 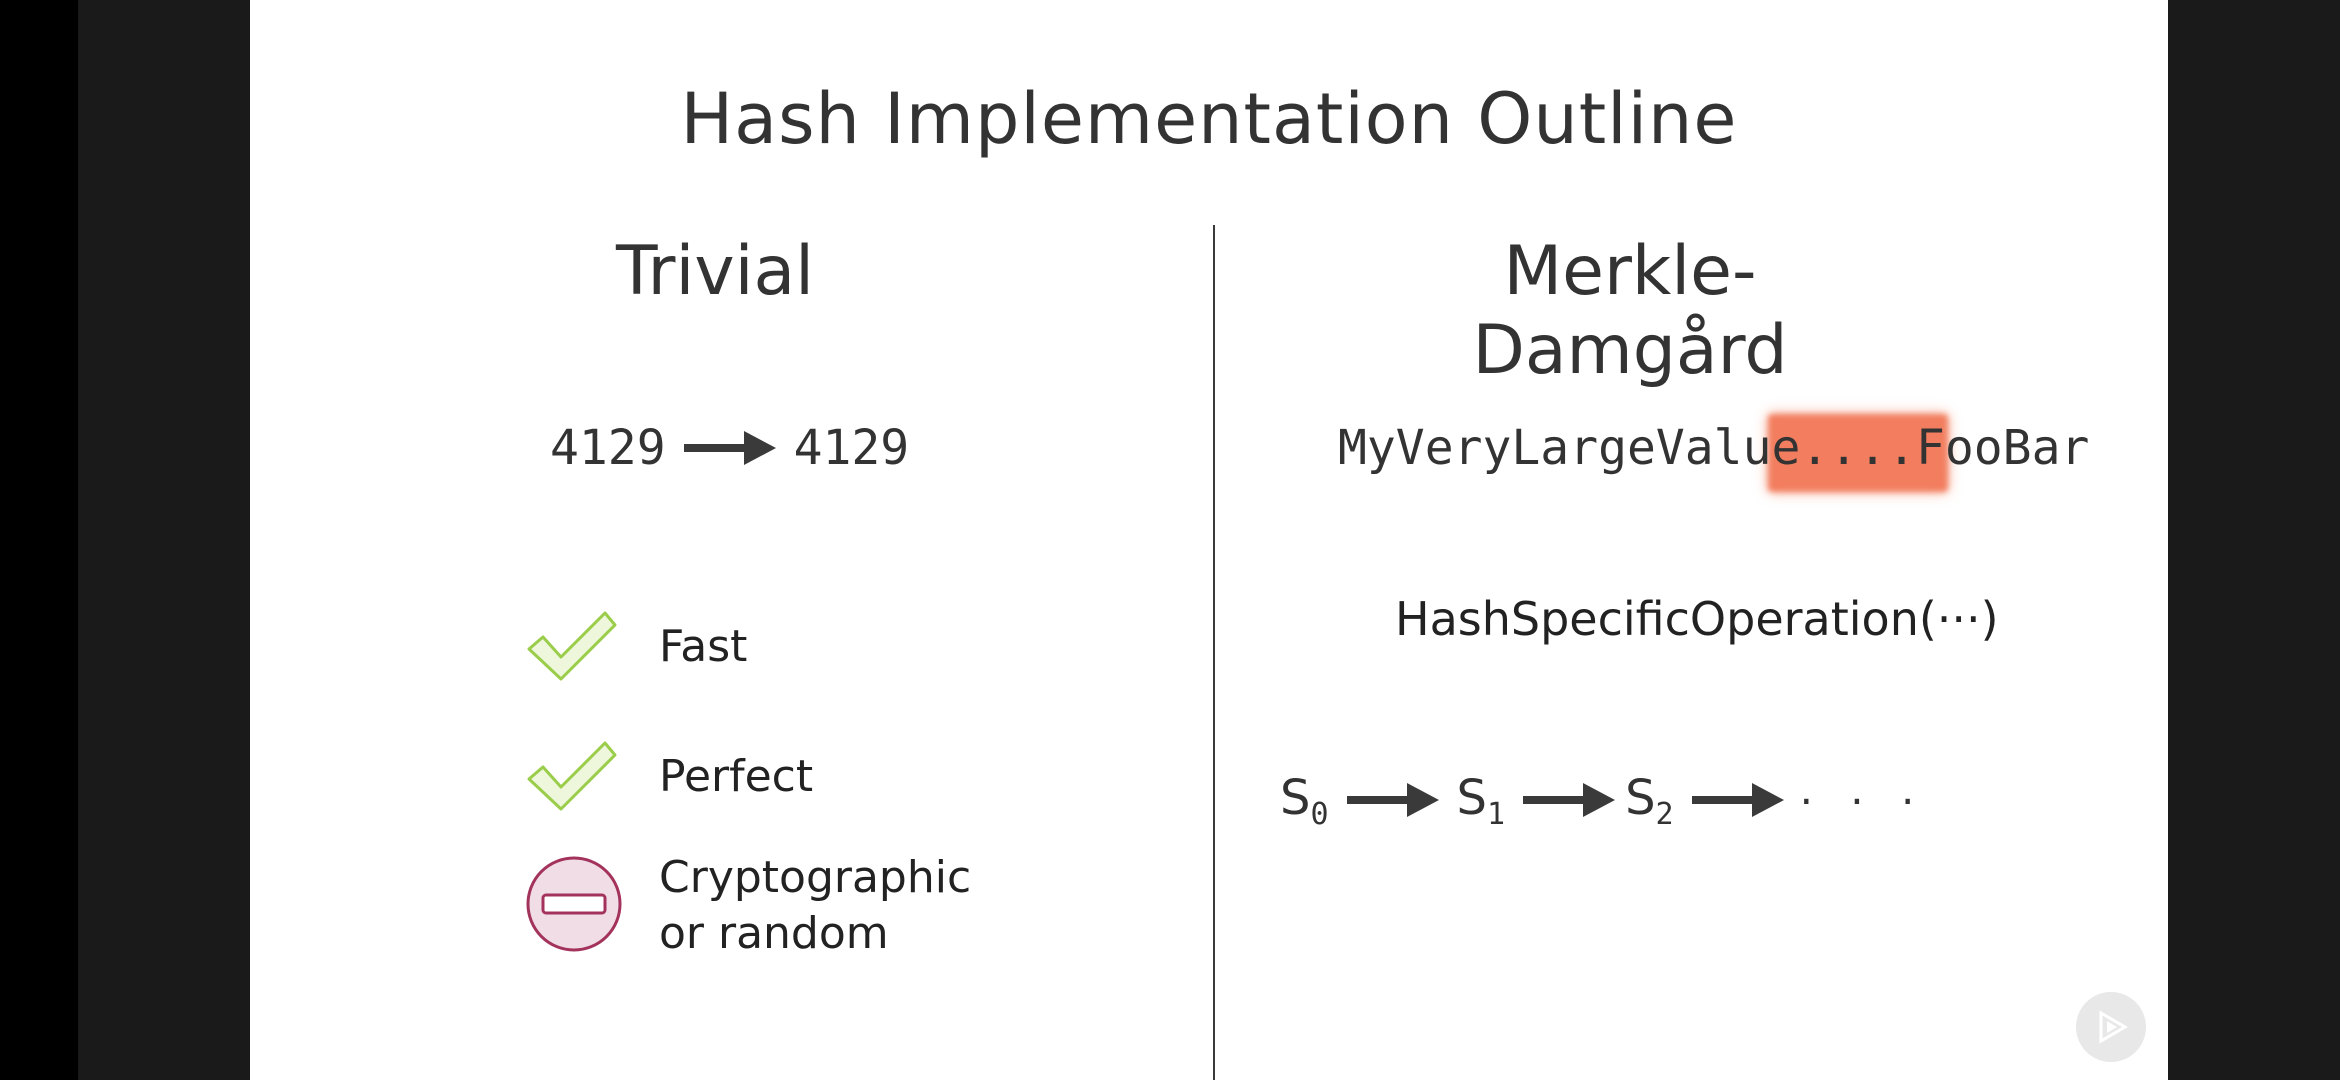 I want to click on minus-circle-icon, so click(x=574, y=906).